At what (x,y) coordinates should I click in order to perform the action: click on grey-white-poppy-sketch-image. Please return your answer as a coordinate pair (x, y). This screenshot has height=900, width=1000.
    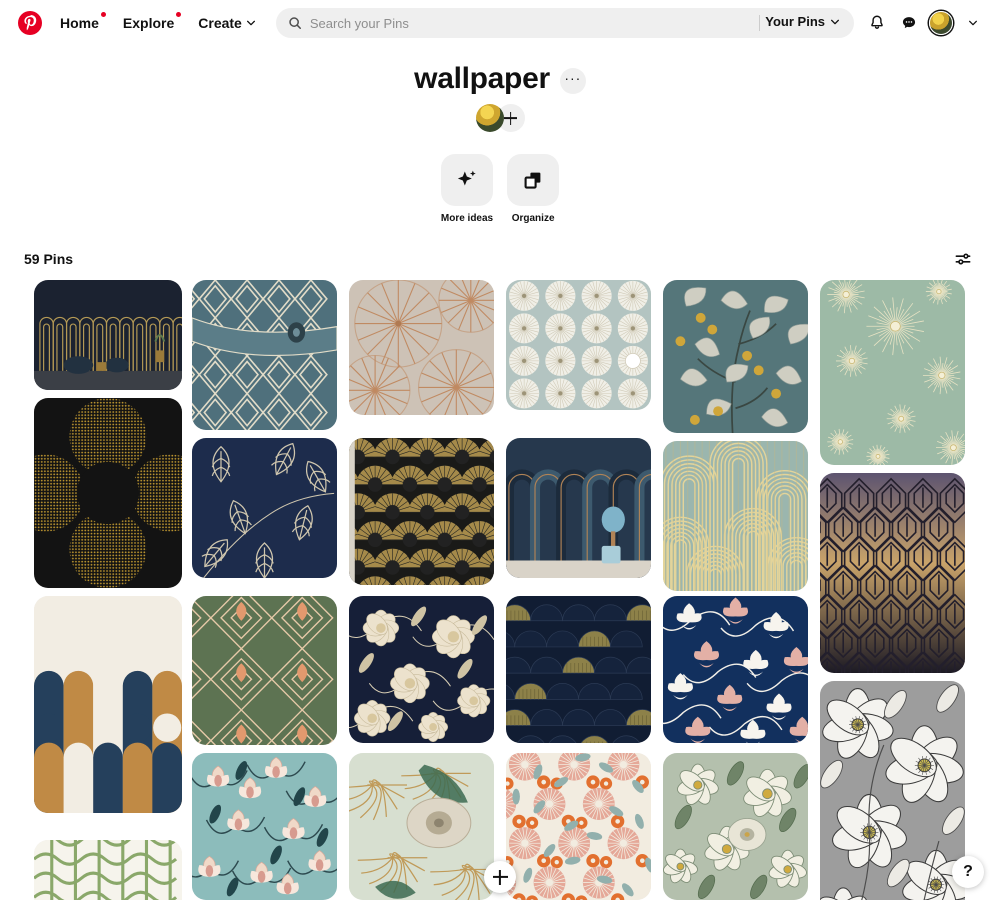
    Looking at the image, I should click on (892, 790).